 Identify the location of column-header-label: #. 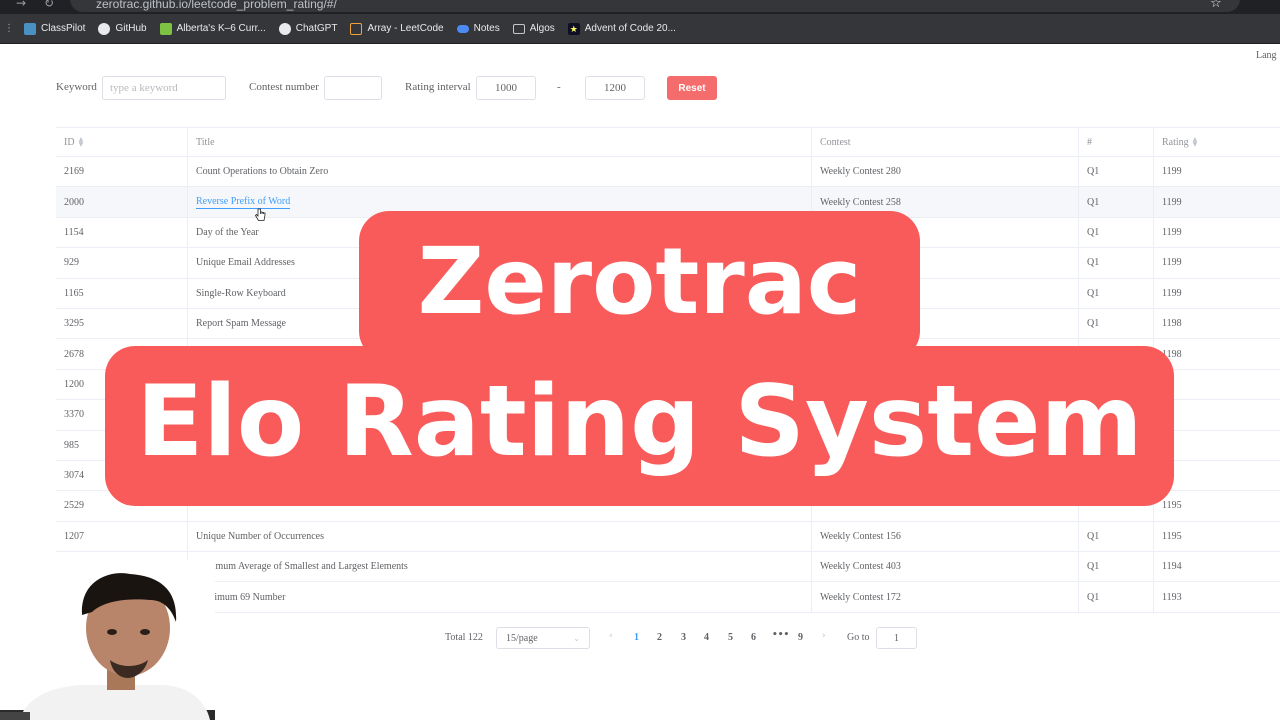
(1089, 142).